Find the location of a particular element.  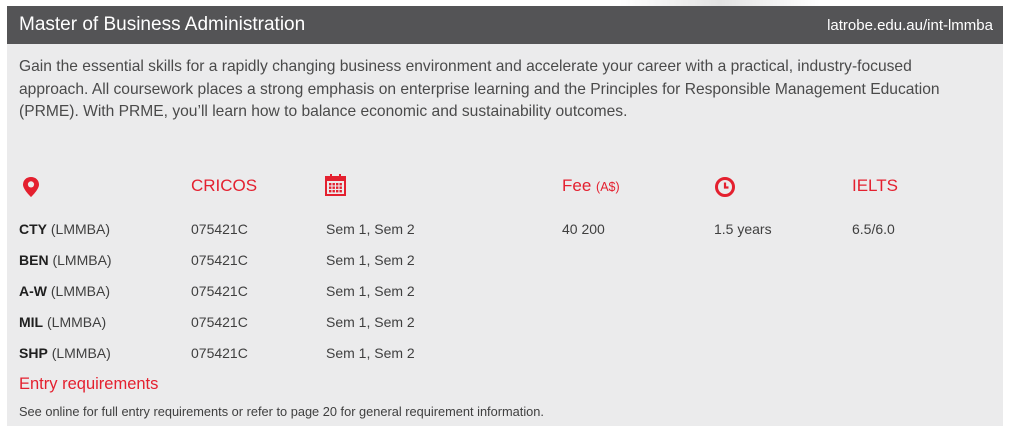

ielts-header: IELTS is located at coordinates (875, 185).